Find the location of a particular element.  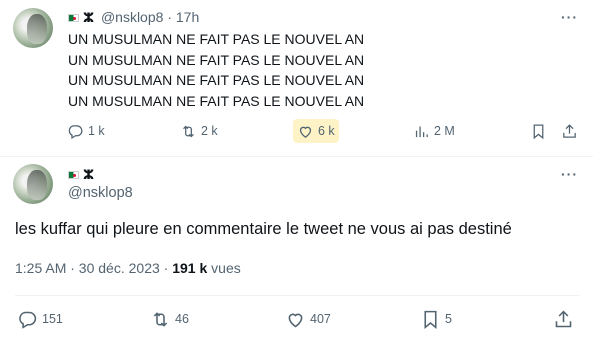

bookmark-button: 5 is located at coordinates (436, 319).